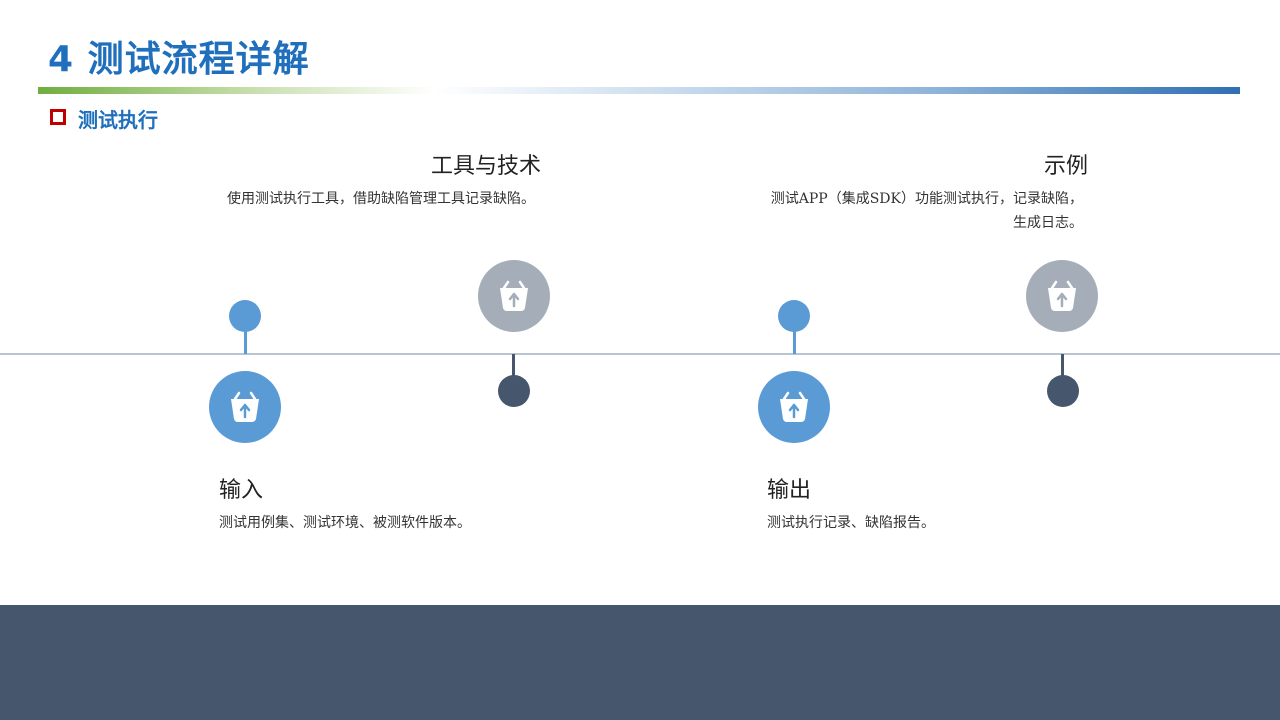 This screenshot has width=1280, height=720. Describe the element at coordinates (794, 342) in the screenshot. I see `timeline-stem-output` at that location.